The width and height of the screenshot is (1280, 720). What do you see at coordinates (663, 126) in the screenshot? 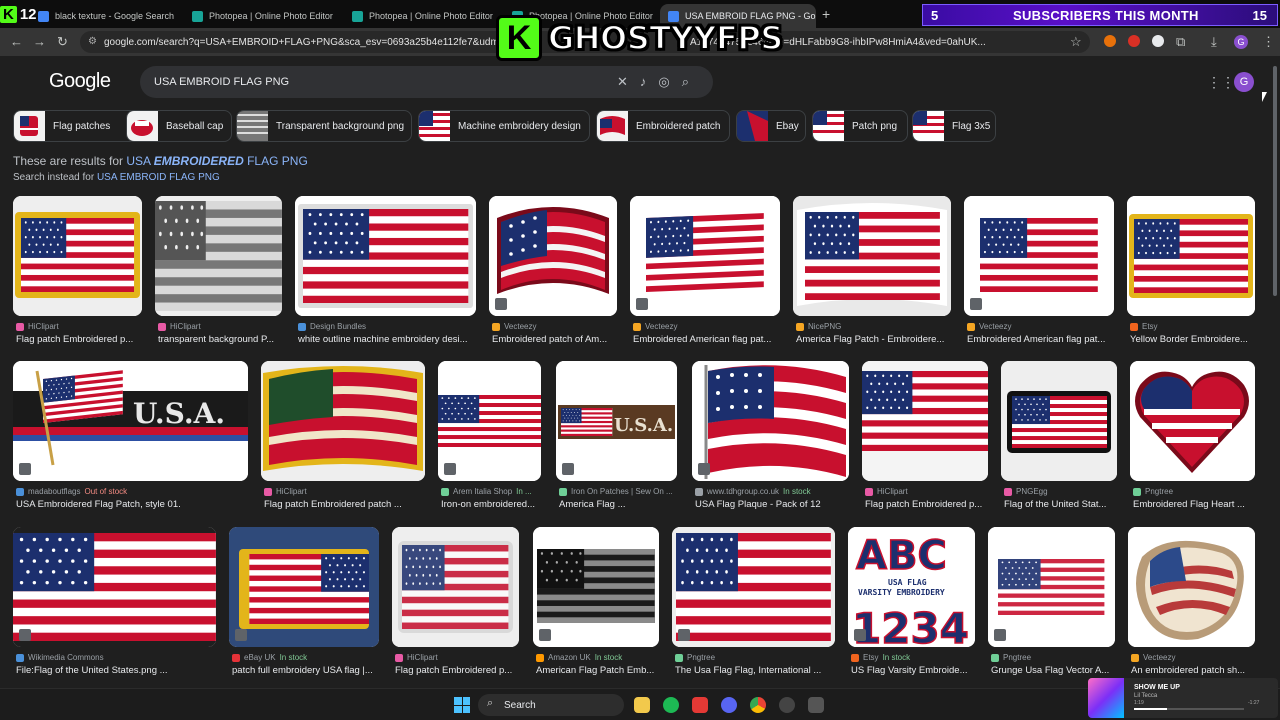
I see `filter-chip: Embroidered patch` at bounding box center [663, 126].